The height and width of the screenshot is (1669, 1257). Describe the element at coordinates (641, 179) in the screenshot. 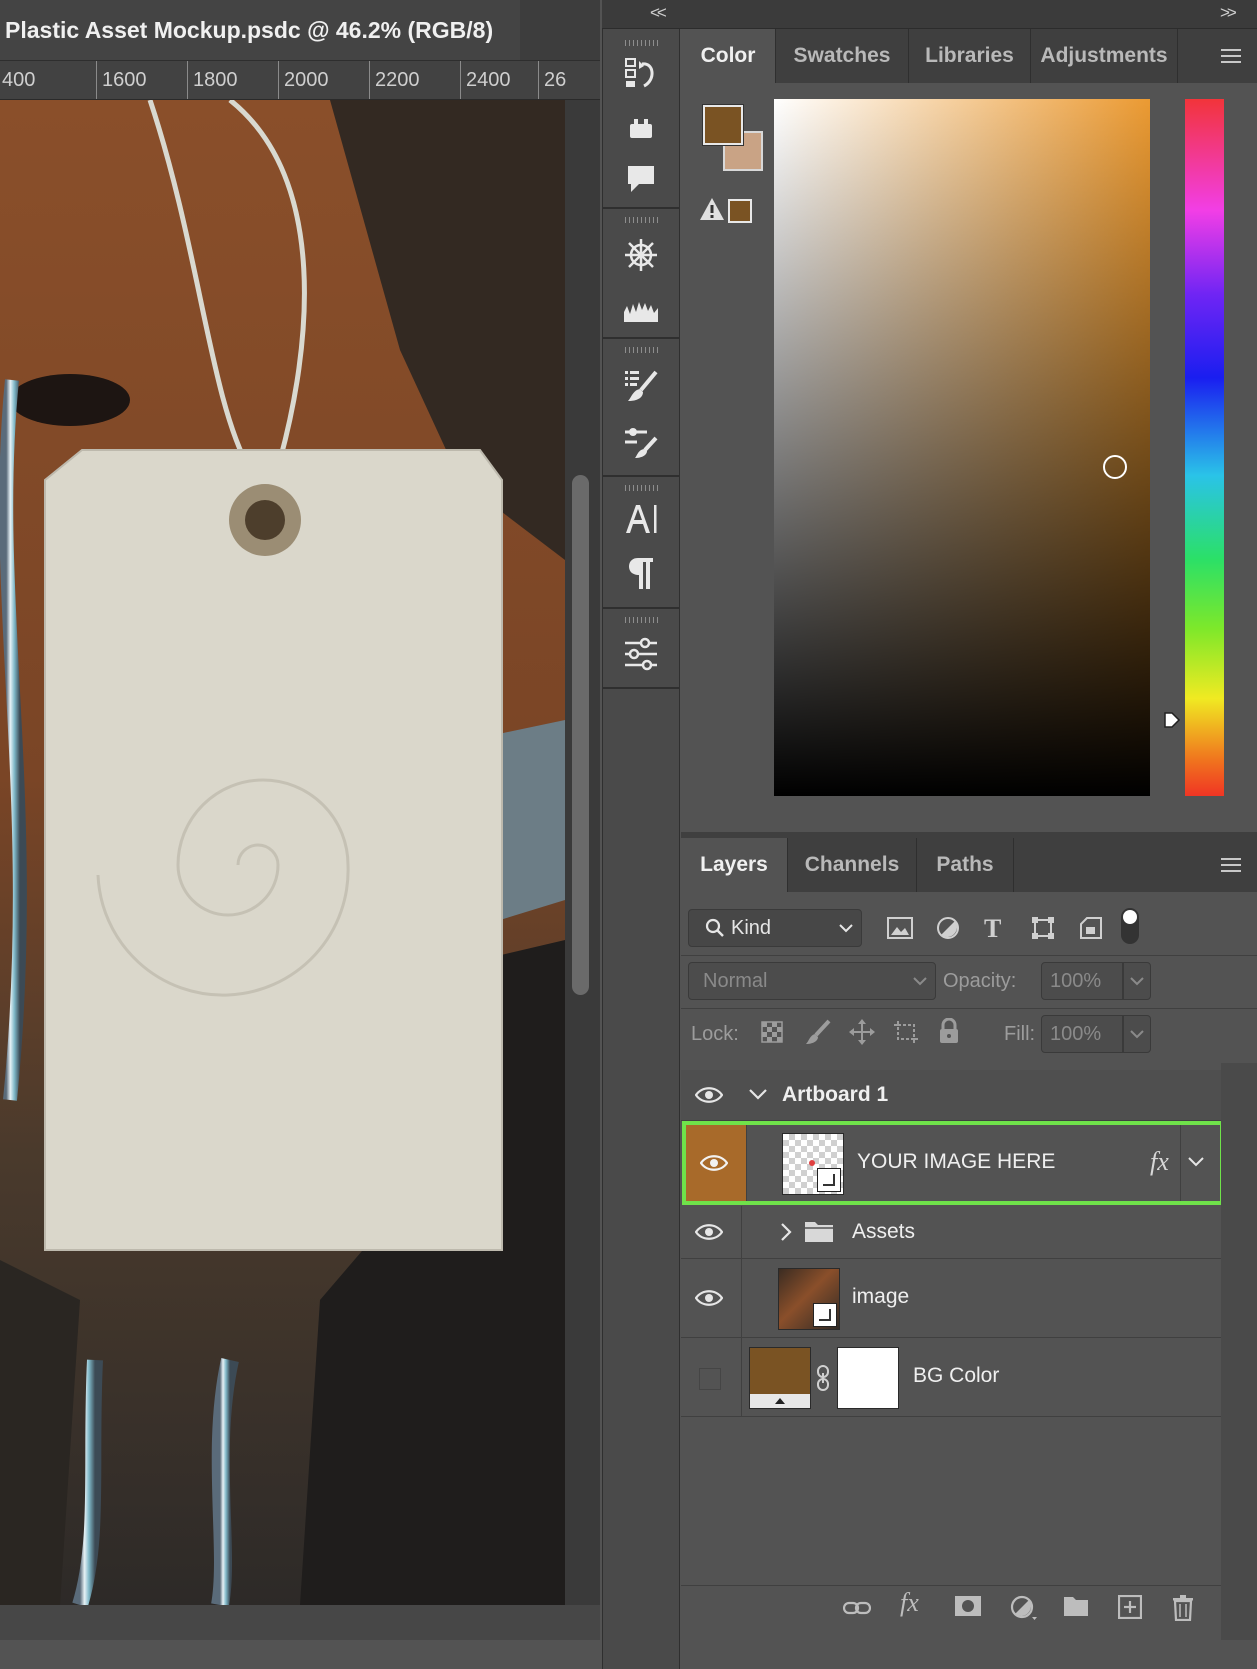

I see `comments-icon` at that location.